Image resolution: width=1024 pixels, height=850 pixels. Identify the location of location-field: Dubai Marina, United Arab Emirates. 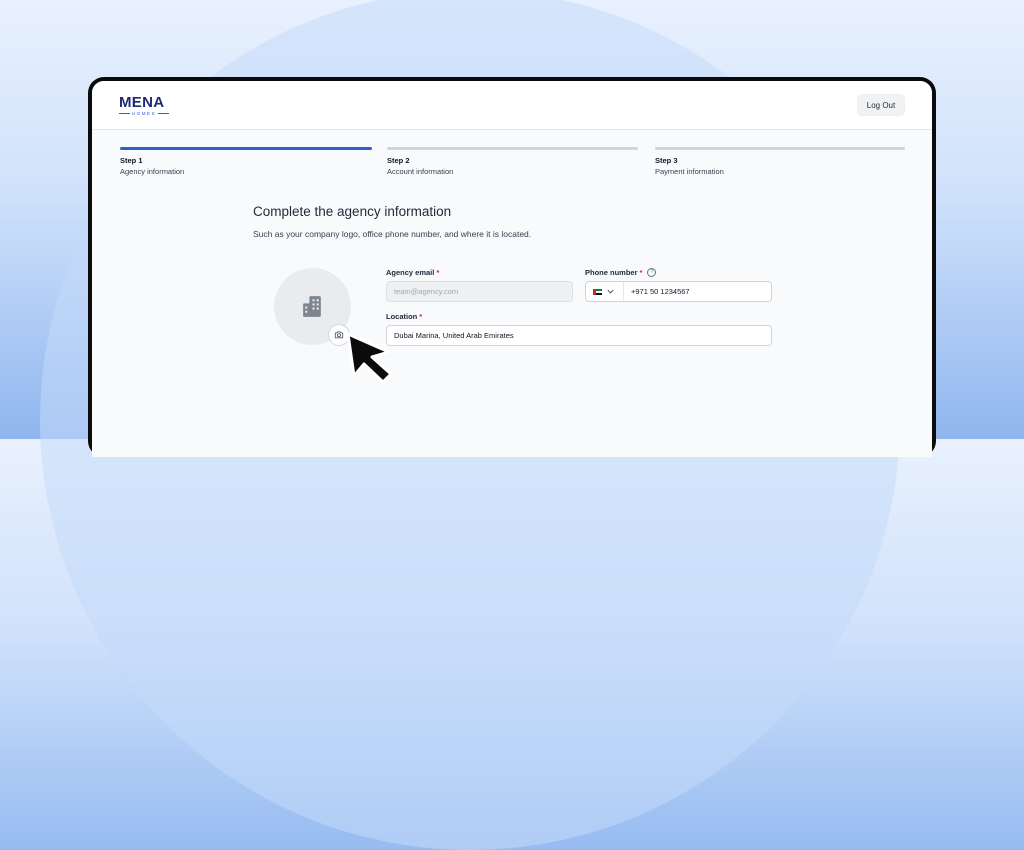
(579, 335).